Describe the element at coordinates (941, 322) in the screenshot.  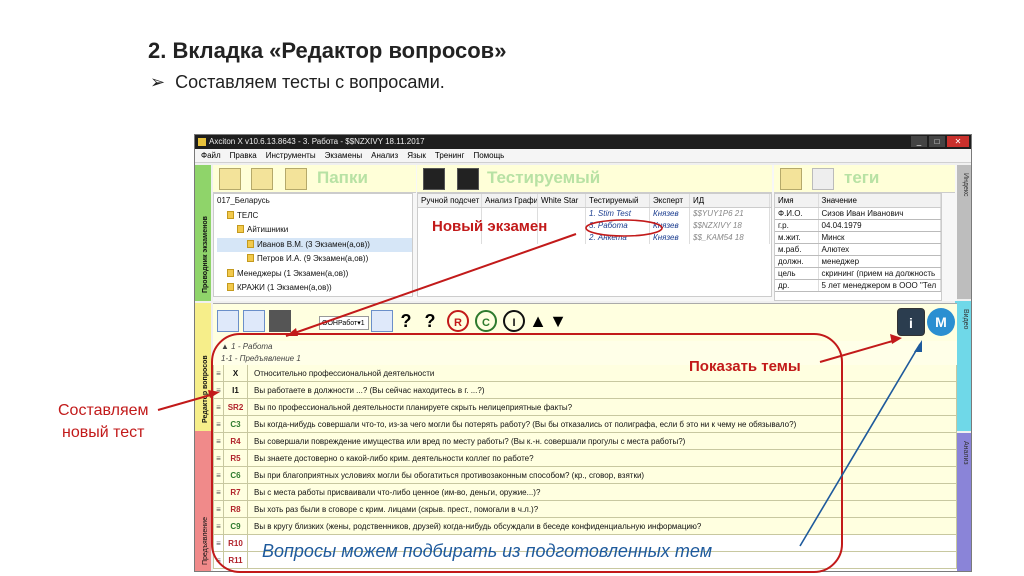
I see `m-icon: M` at that location.